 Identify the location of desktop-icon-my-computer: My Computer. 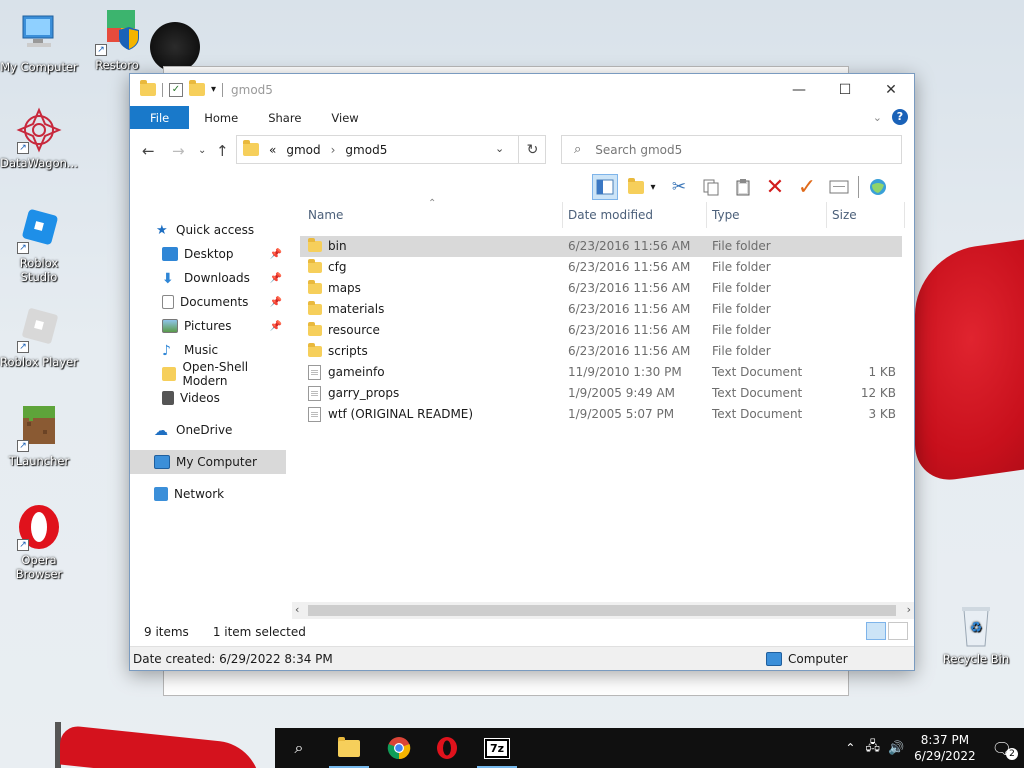
(39, 42).